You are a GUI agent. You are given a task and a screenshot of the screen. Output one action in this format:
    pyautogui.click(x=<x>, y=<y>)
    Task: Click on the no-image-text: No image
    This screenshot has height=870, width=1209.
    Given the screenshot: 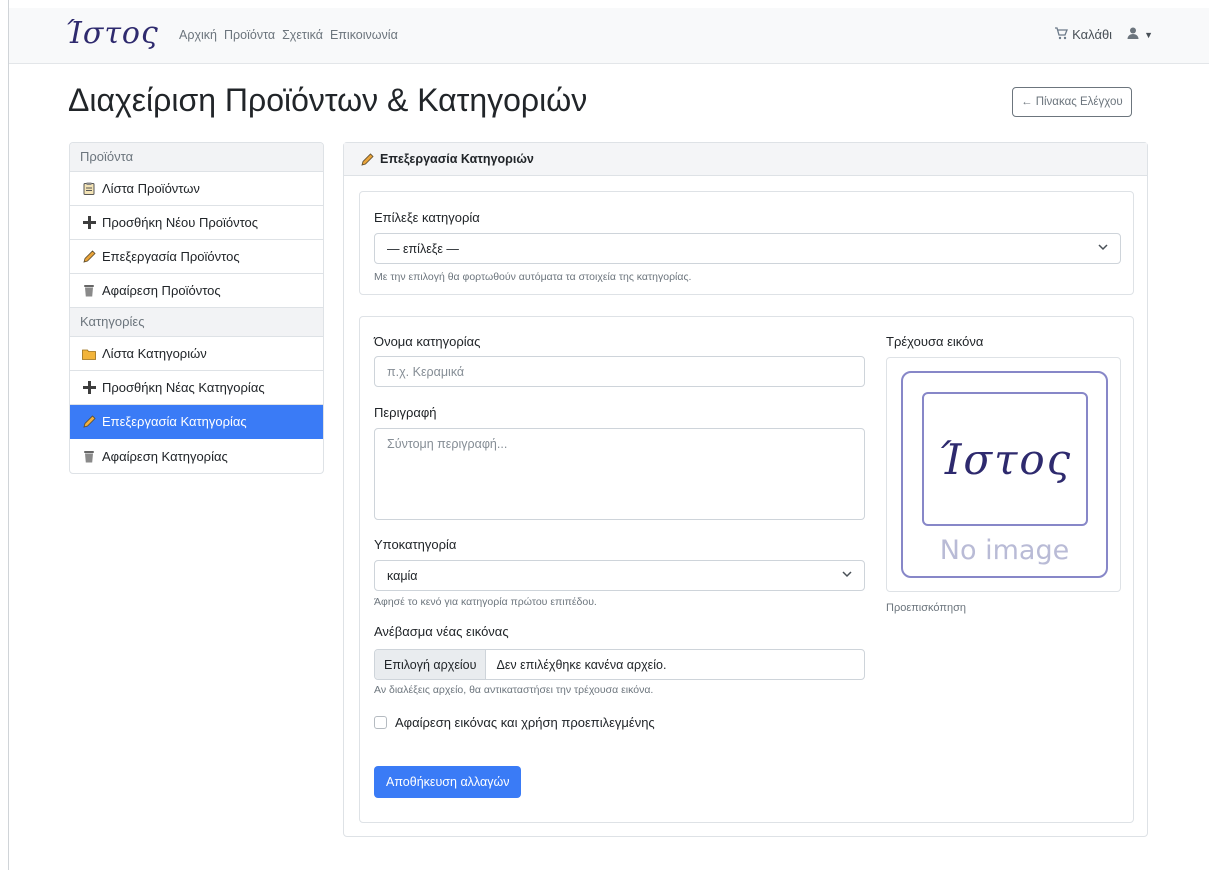 What is the action you would take?
    pyautogui.click(x=1004, y=550)
    